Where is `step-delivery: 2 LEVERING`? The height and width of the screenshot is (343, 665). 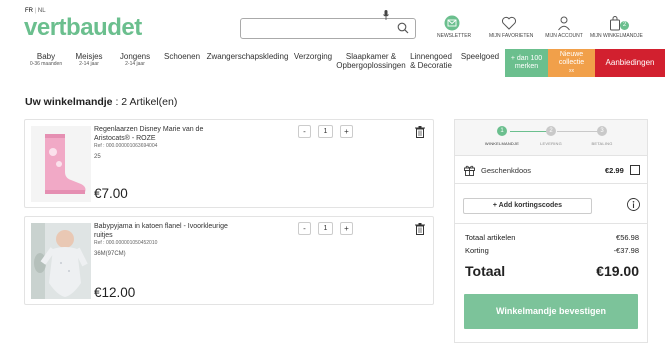 step-delivery: 2 LEVERING is located at coordinates (551, 136).